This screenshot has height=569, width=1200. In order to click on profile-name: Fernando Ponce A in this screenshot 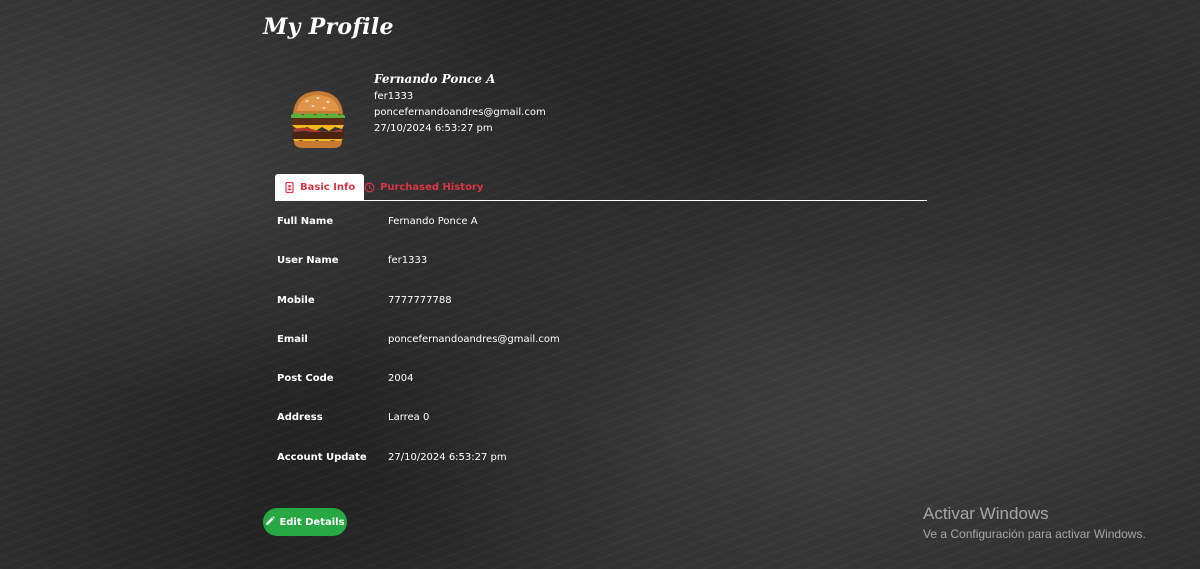, I will do `click(435, 79)`.